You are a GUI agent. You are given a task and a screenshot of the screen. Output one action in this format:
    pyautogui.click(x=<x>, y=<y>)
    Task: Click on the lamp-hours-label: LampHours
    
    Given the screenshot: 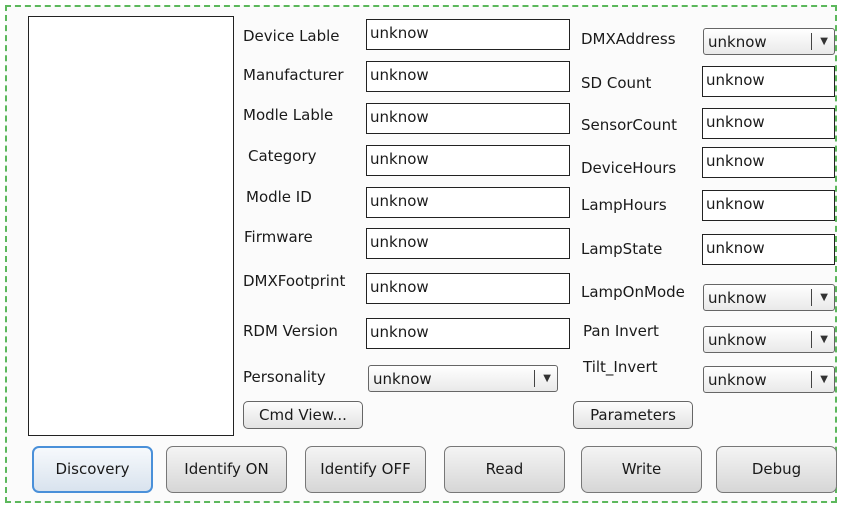 What is the action you would take?
    pyautogui.click(x=624, y=205)
    